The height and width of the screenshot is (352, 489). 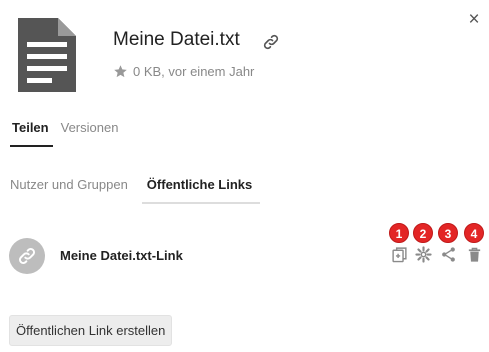 I want to click on close-button: ×, so click(x=474, y=20).